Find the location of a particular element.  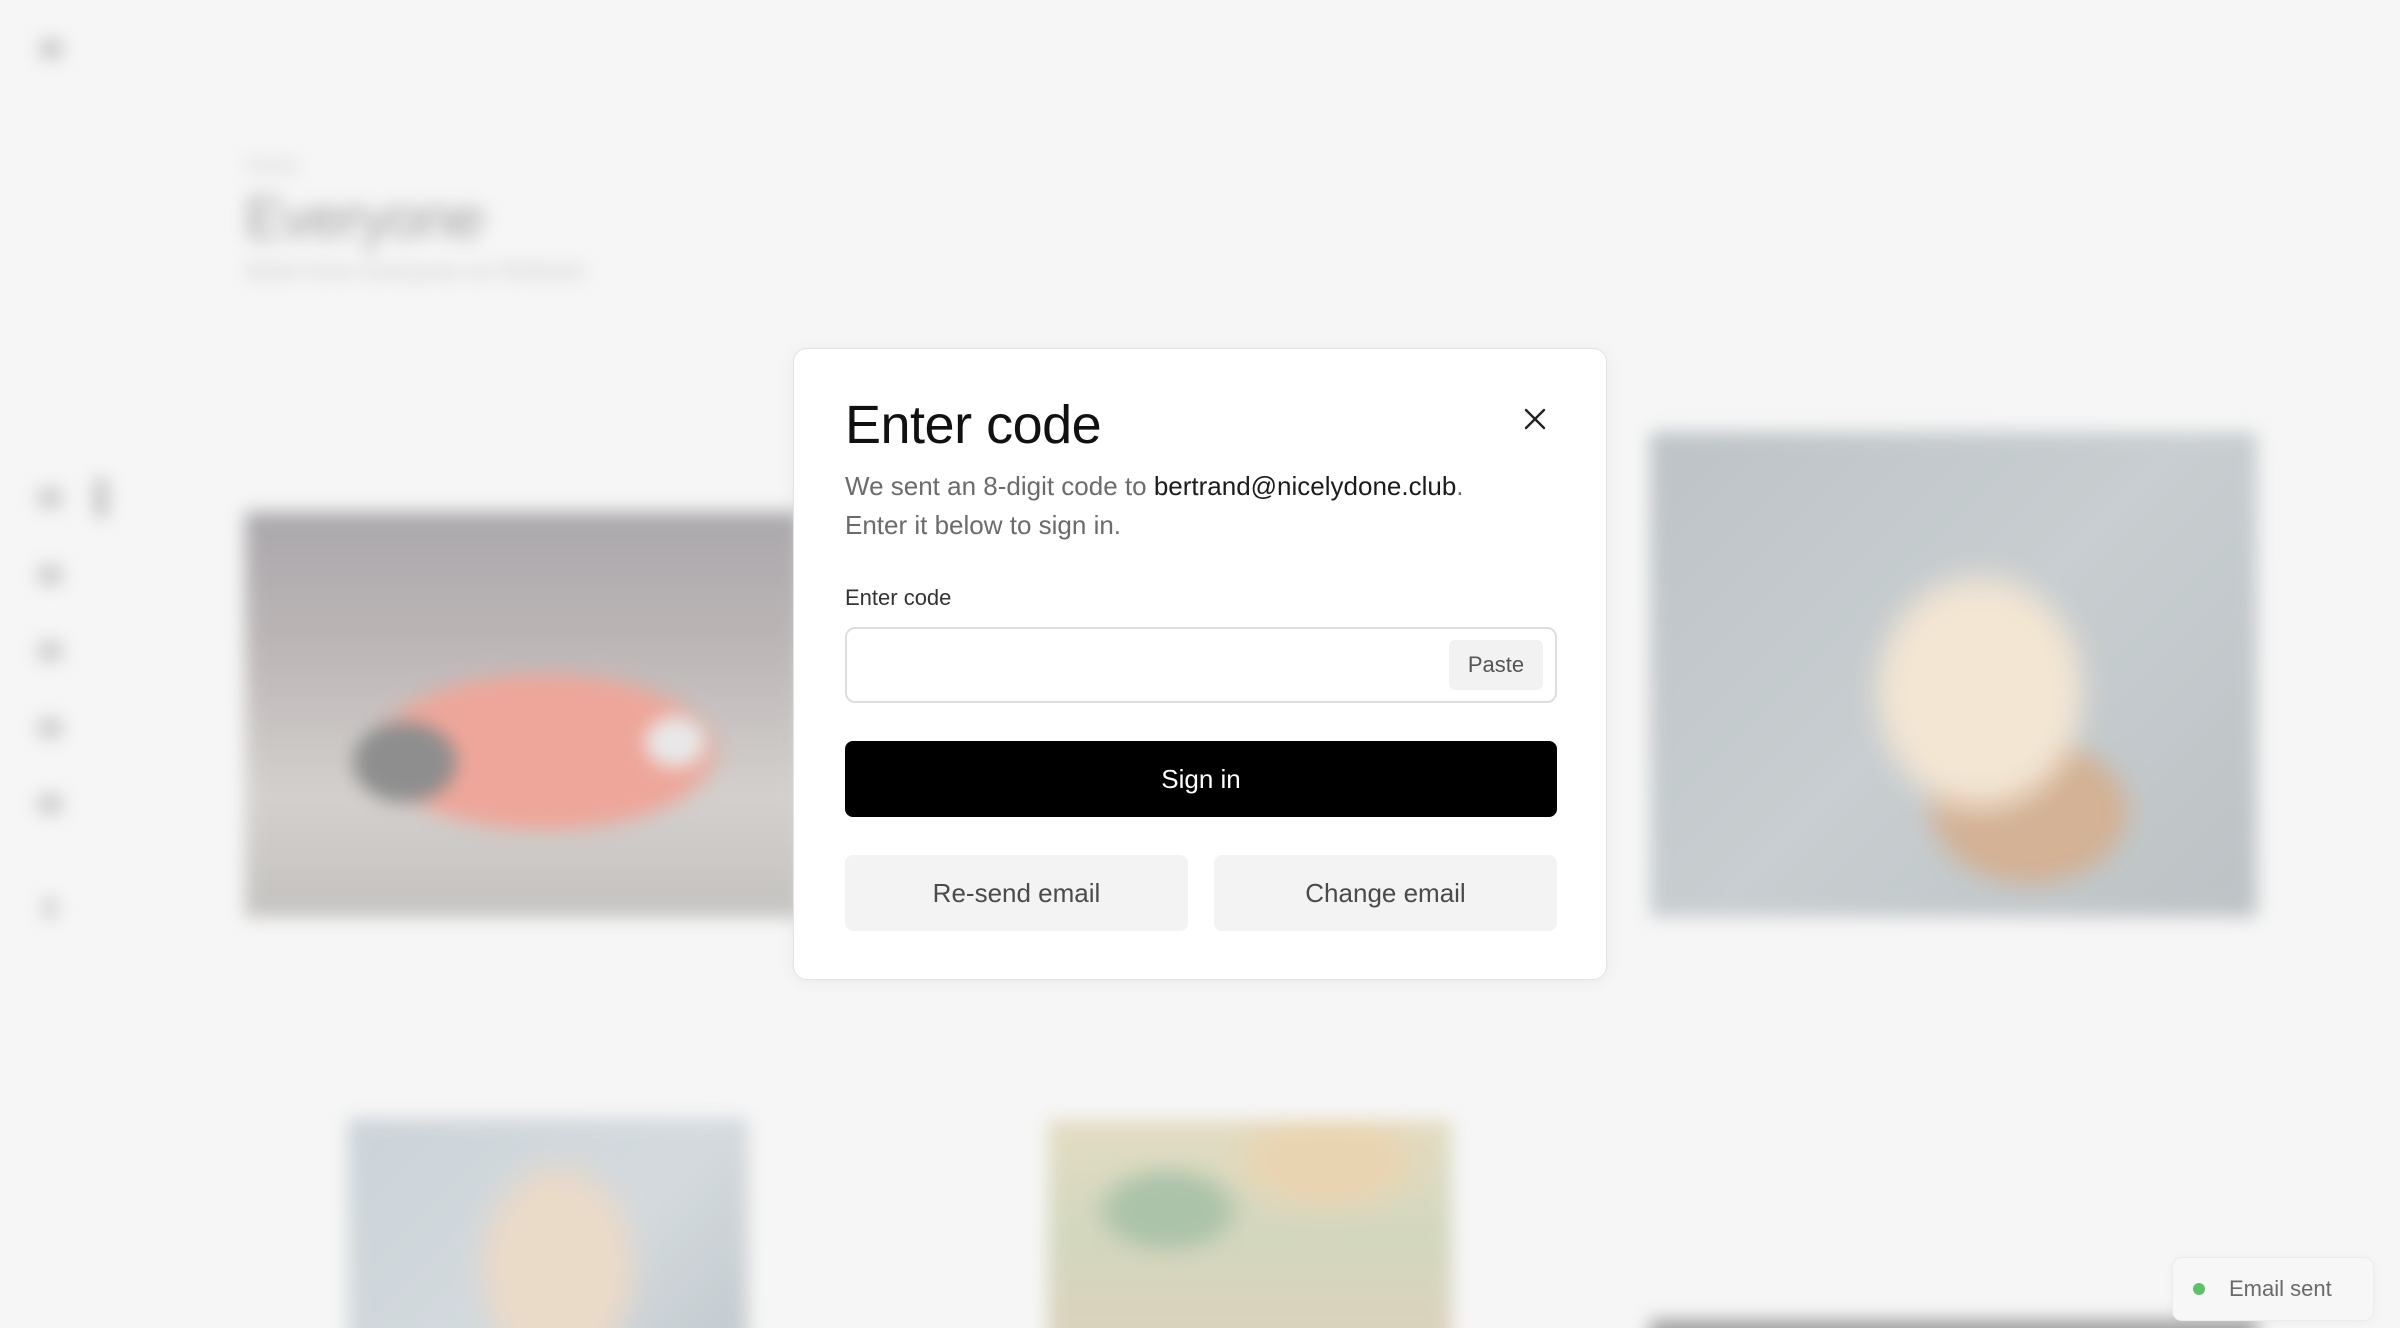

page-title: Everyone is located at coordinates (364, 218).